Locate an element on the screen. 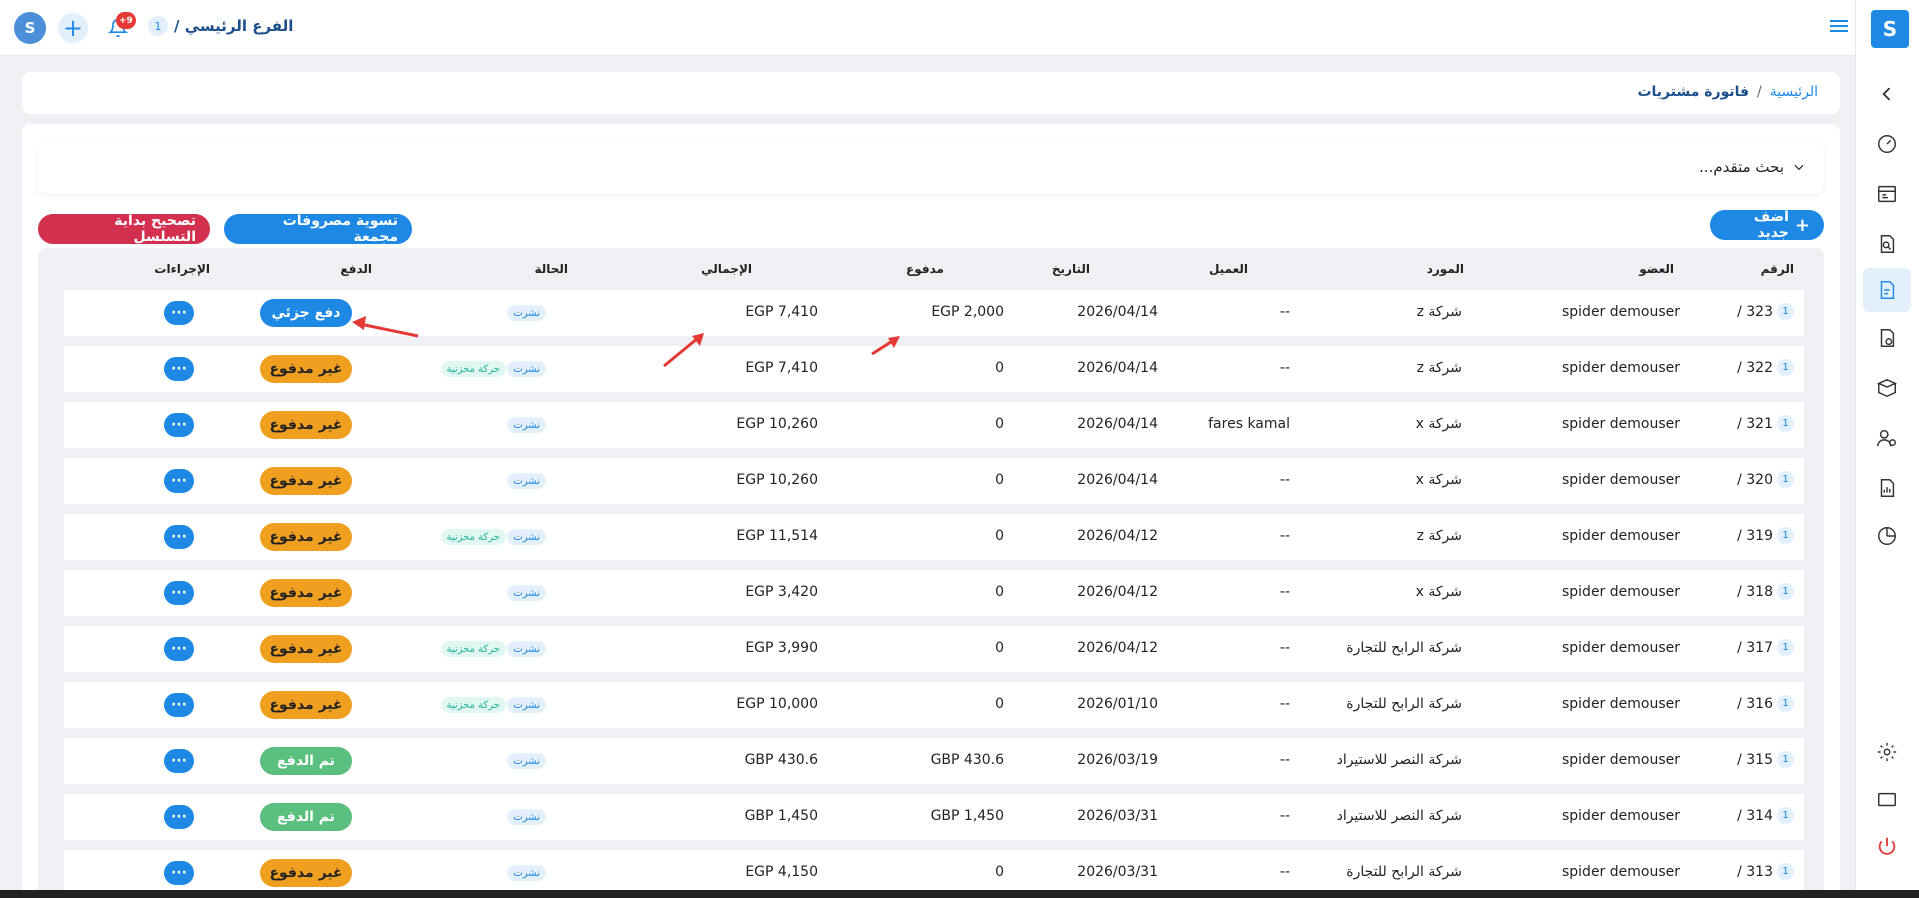 The image size is (1919, 898). invoice-number-text: 322 / is located at coordinates (1755, 367).